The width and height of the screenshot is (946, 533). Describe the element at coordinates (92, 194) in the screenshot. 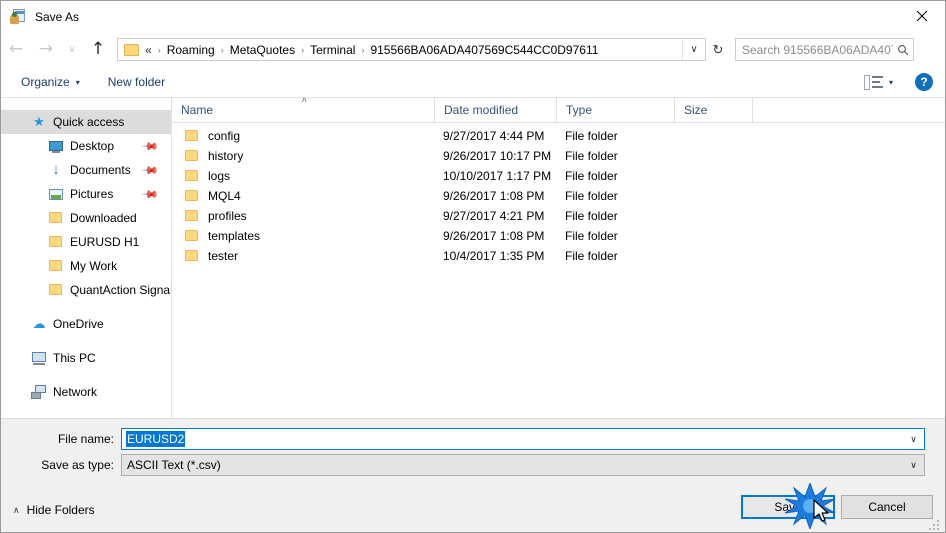

I see `sidebar-item-label: Pictures` at that location.